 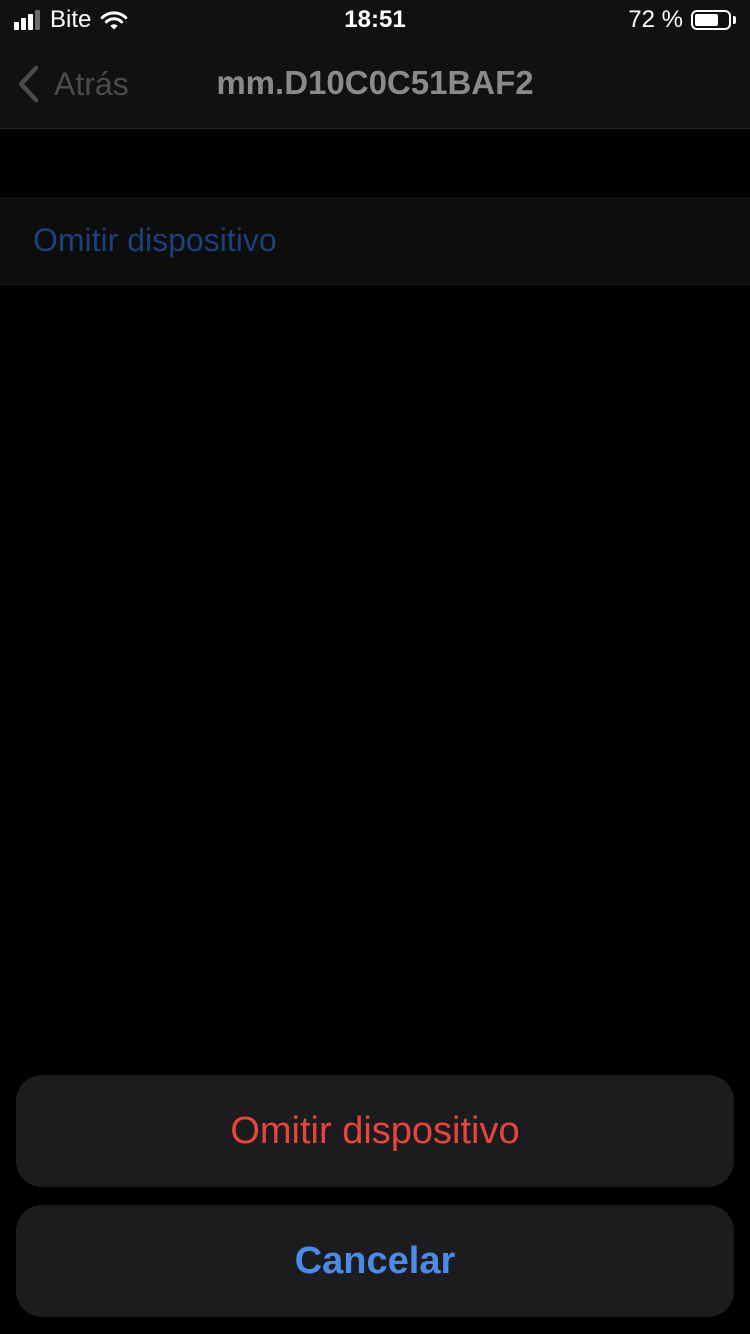 I want to click on cancel-button-label: Cancelar, so click(x=375, y=1260).